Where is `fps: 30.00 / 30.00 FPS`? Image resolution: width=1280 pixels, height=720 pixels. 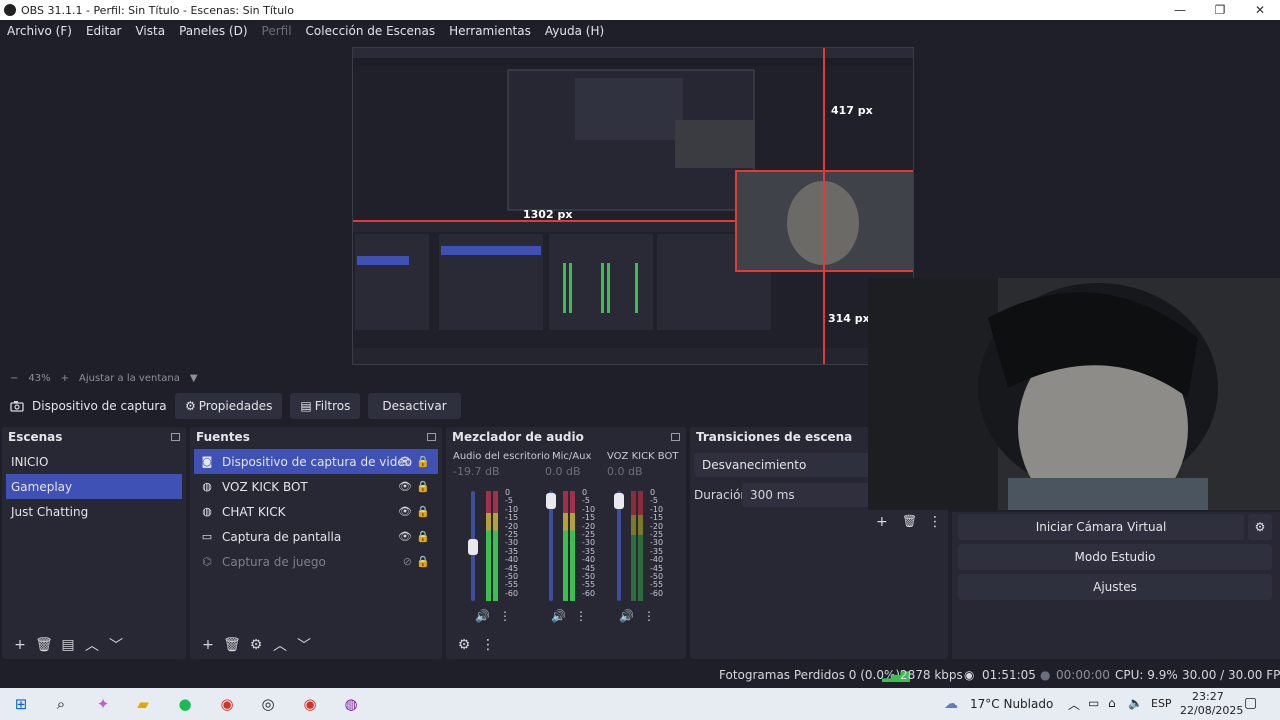
fps: 30.00 / 30.00 FPS is located at coordinates (1231, 675).